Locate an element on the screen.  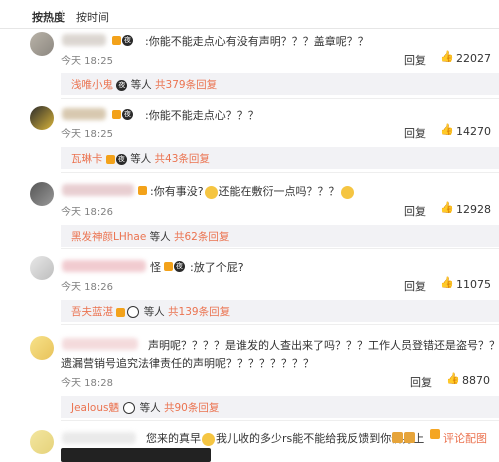
reply-count: 共139条回复 is located at coordinates (199, 312).